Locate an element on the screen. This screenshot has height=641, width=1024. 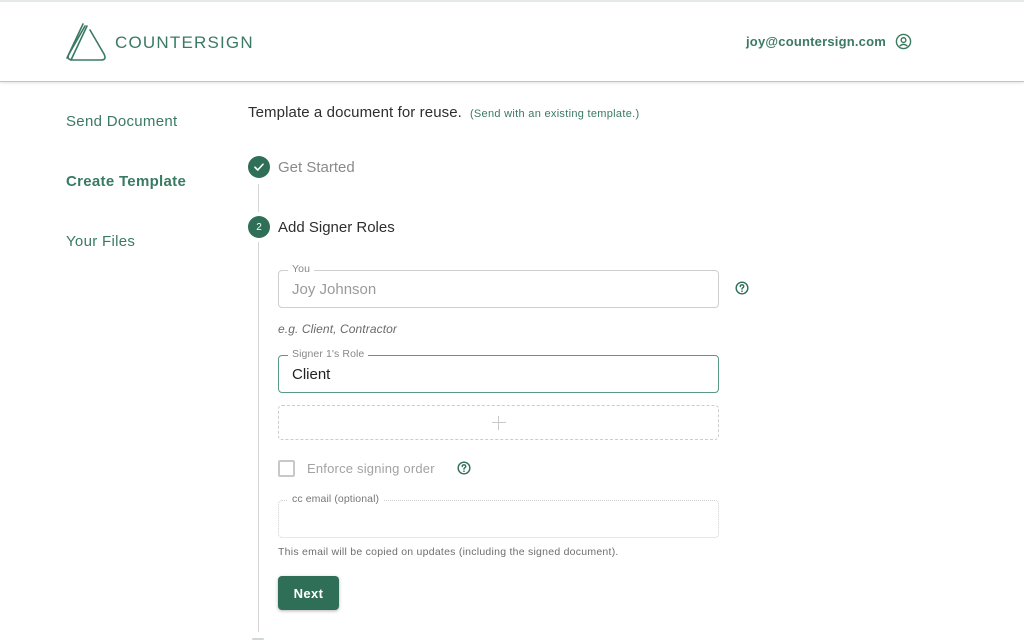
you-field-label: You is located at coordinates (301, 269).